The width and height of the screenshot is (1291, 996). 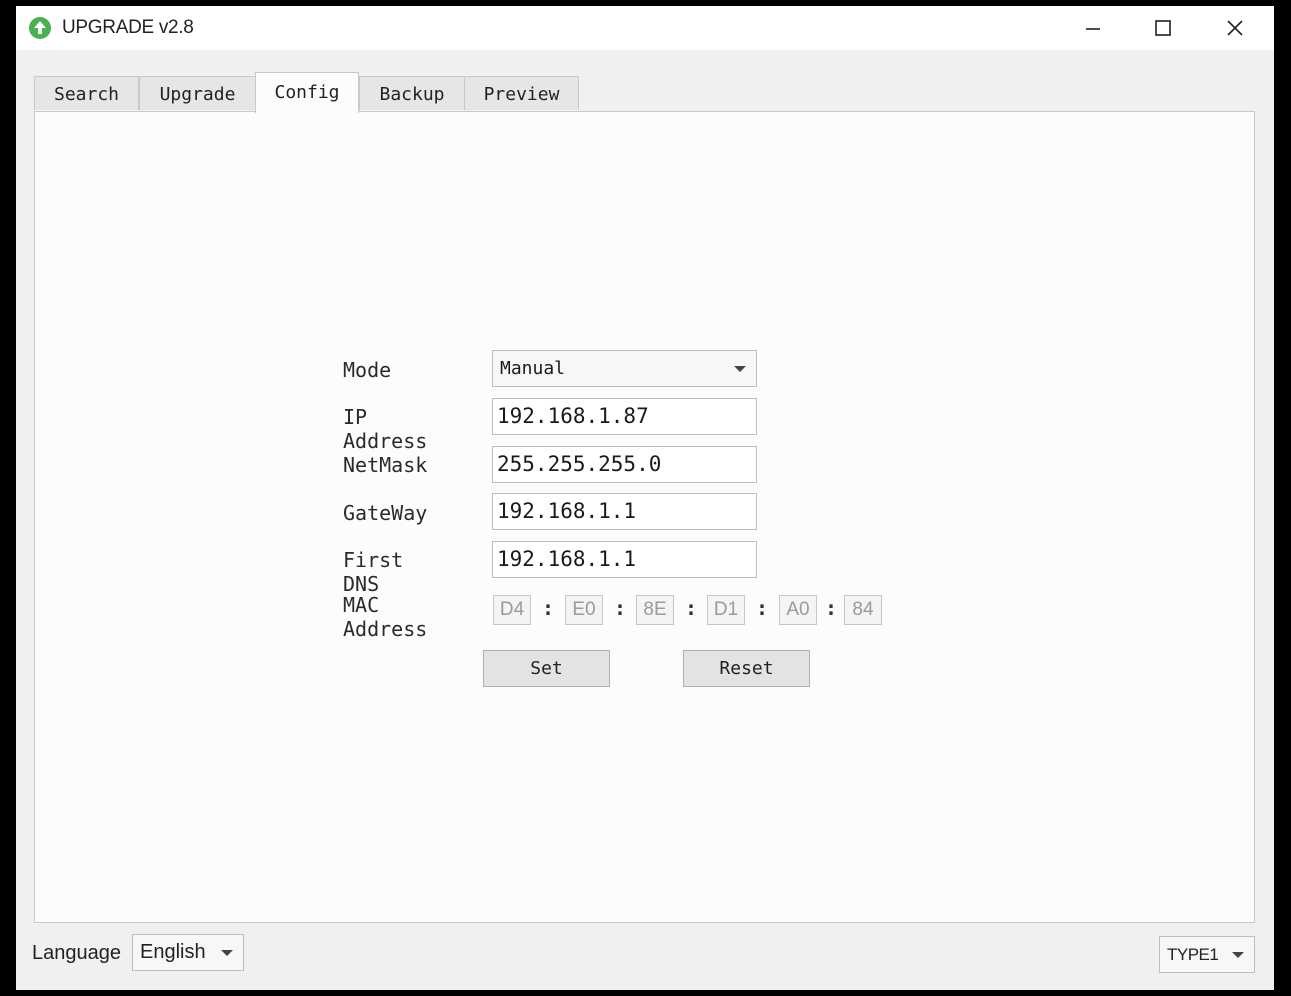 I want to click on type-select: TYPE1, so click(x=1207, y=954).